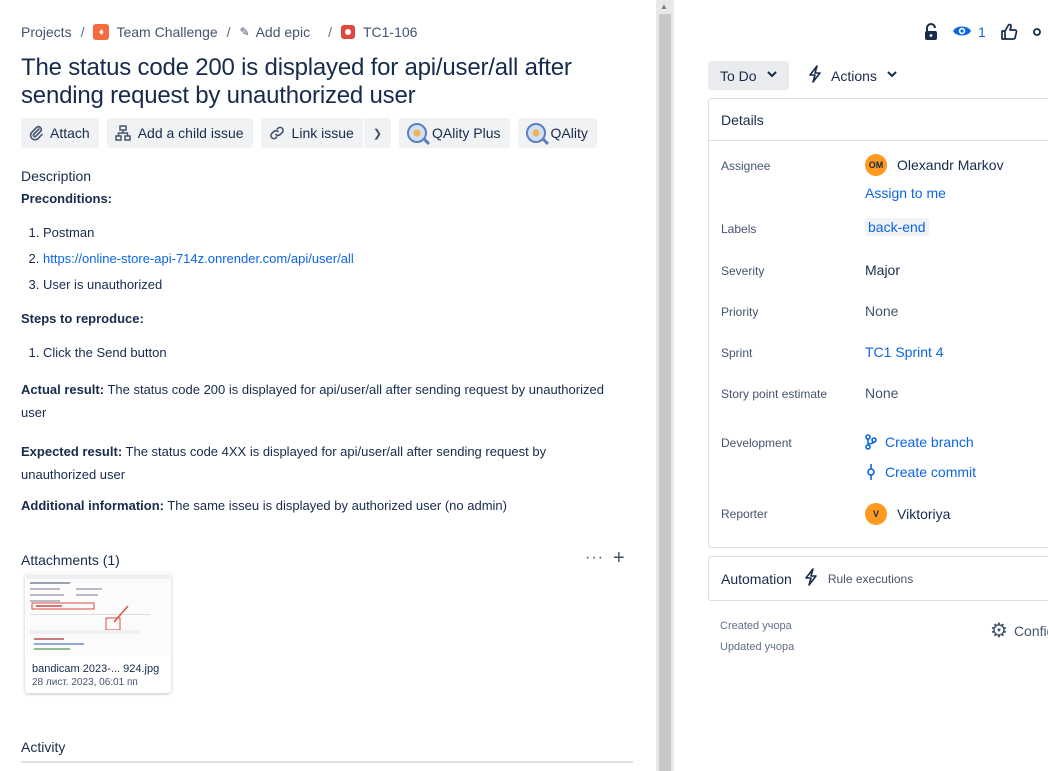  I want to click on paperclip-icon, so click(36, 133).